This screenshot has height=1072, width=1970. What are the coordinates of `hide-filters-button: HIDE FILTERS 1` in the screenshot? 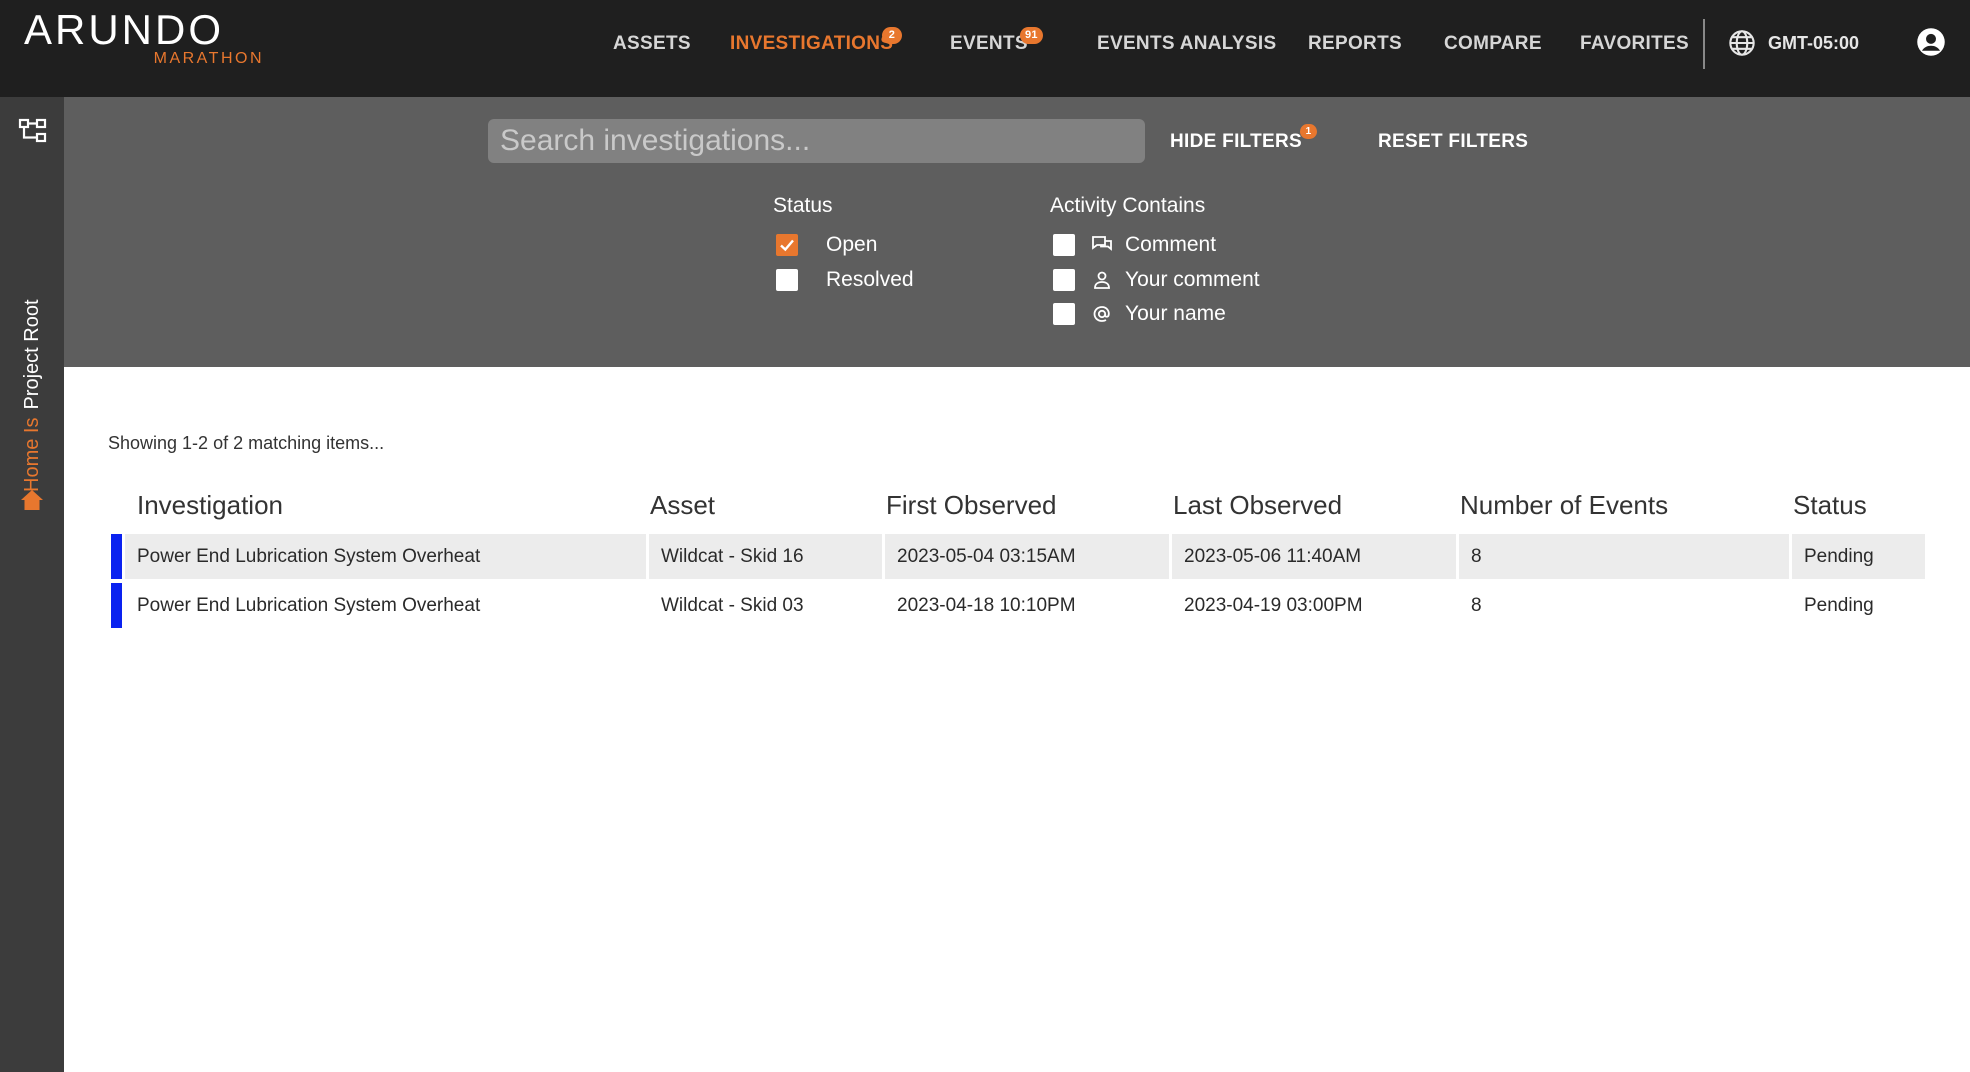 It's located at (1243, 139).